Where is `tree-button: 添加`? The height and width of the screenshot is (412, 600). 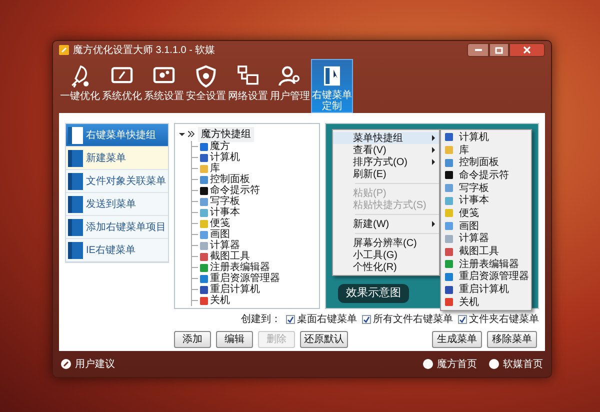 tree-button: 添加 is located at coordinates (192, 339).